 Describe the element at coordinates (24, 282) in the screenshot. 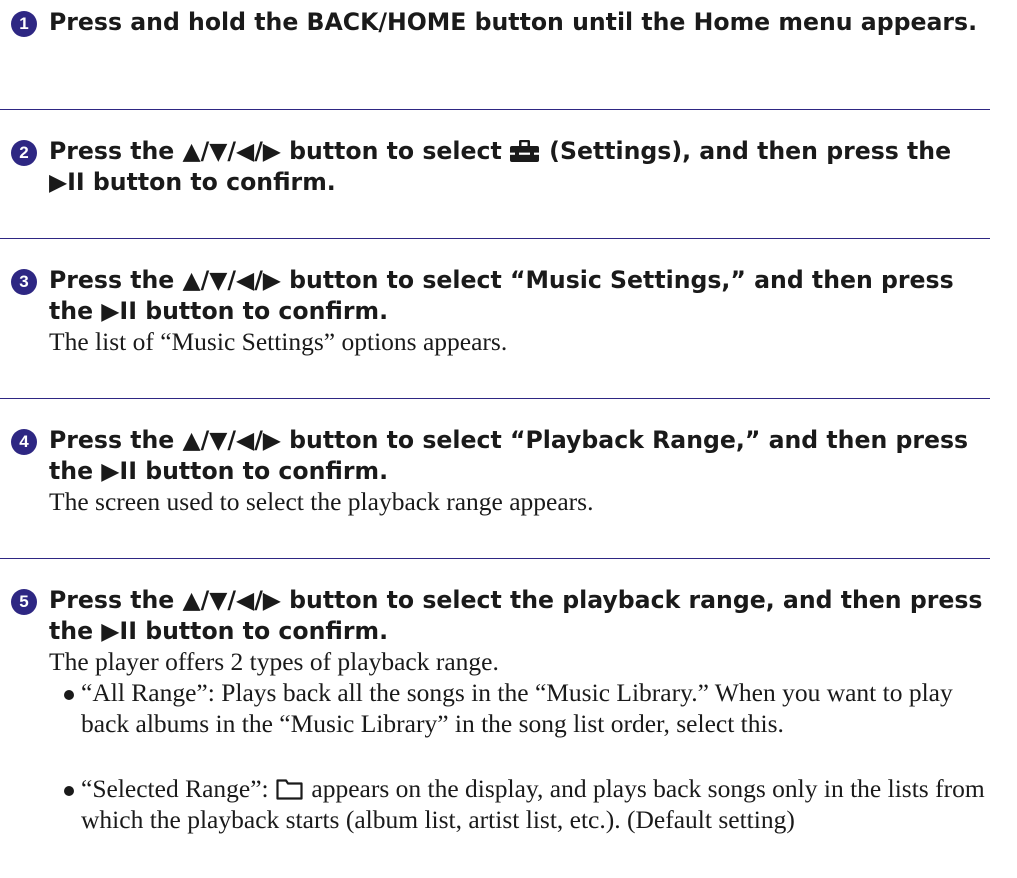

I see `step-number-badge: 3` at that location.